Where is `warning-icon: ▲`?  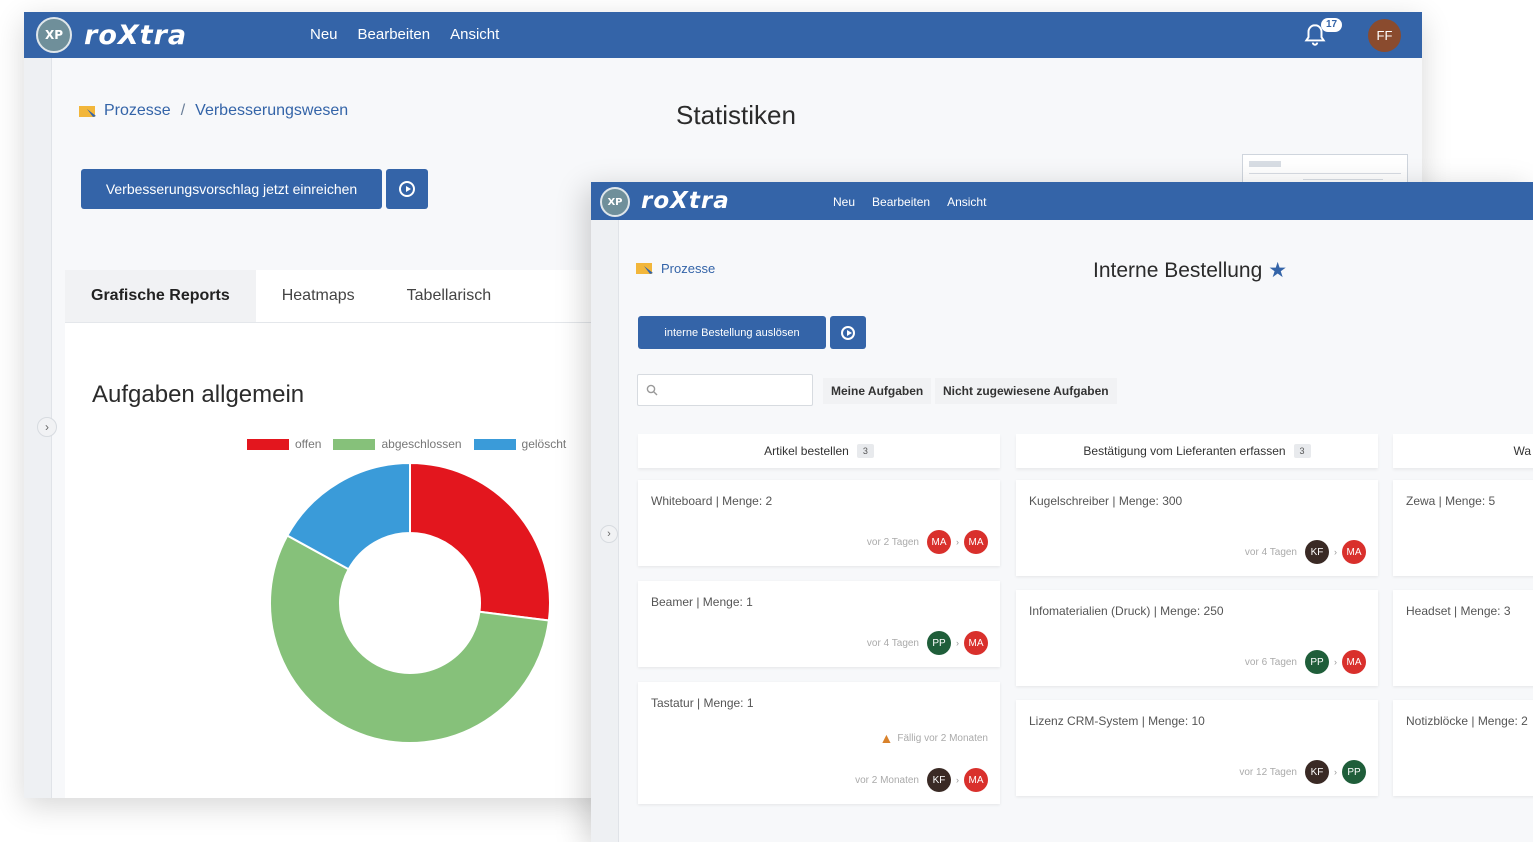
warning-icon: ▲ is located at coordinates (886, 738).